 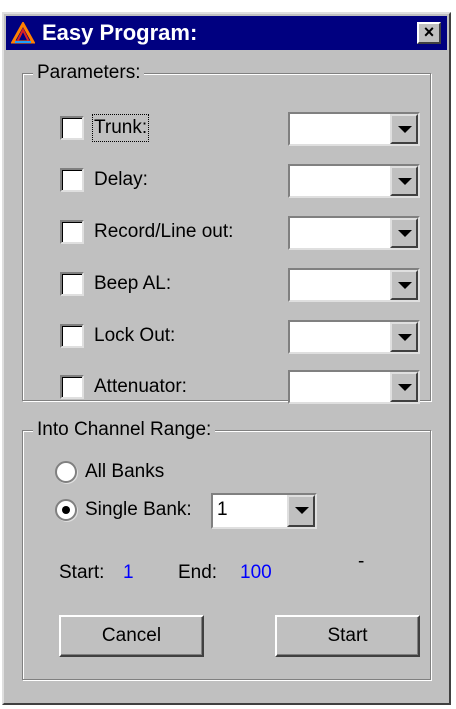 I want to click on title-bar: Easy Program: ×, so click(x=226, y=33).